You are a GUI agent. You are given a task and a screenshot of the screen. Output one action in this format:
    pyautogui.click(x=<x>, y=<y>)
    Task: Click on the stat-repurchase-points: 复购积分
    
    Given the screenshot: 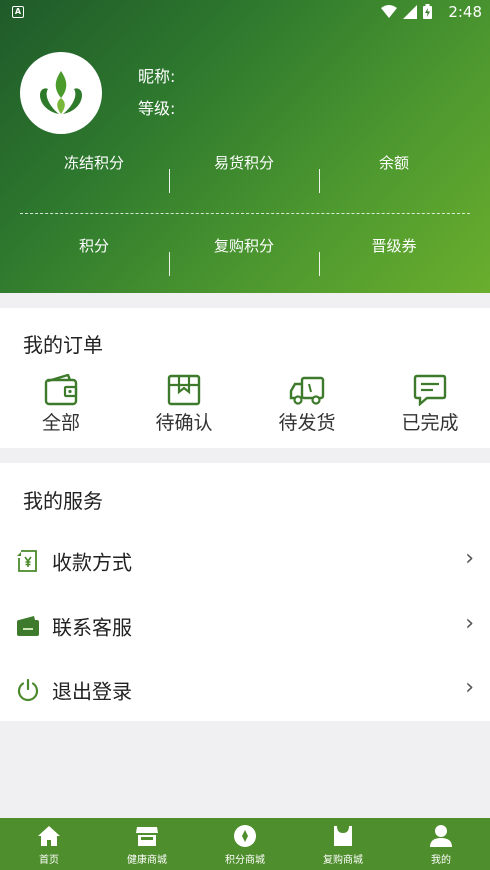 What is the action you would take?
    pyautogui.click(x=244, y=245)
    